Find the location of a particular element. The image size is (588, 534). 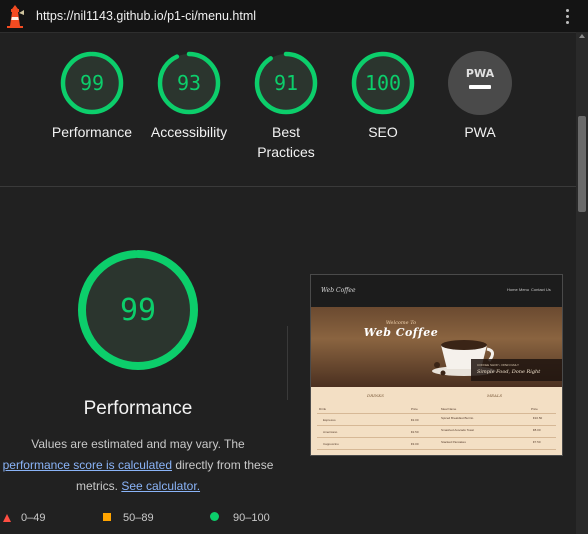

gauge-pwa: PWA PWA is located at coordinates (480, 96).